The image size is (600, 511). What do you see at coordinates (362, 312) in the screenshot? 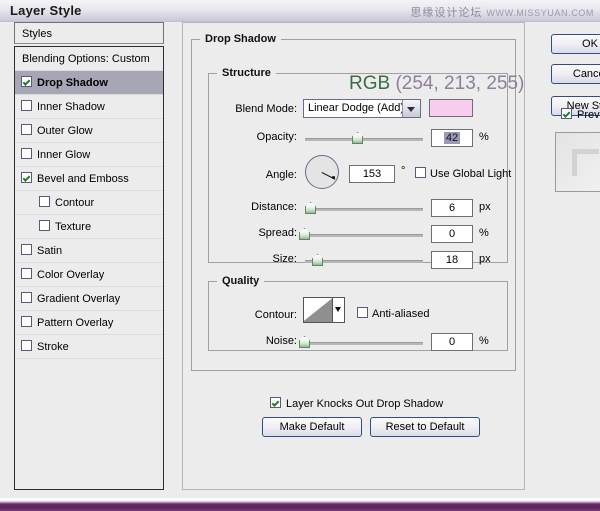
I see `anti-aliased-checkbox` at bounding box center [362, 312].